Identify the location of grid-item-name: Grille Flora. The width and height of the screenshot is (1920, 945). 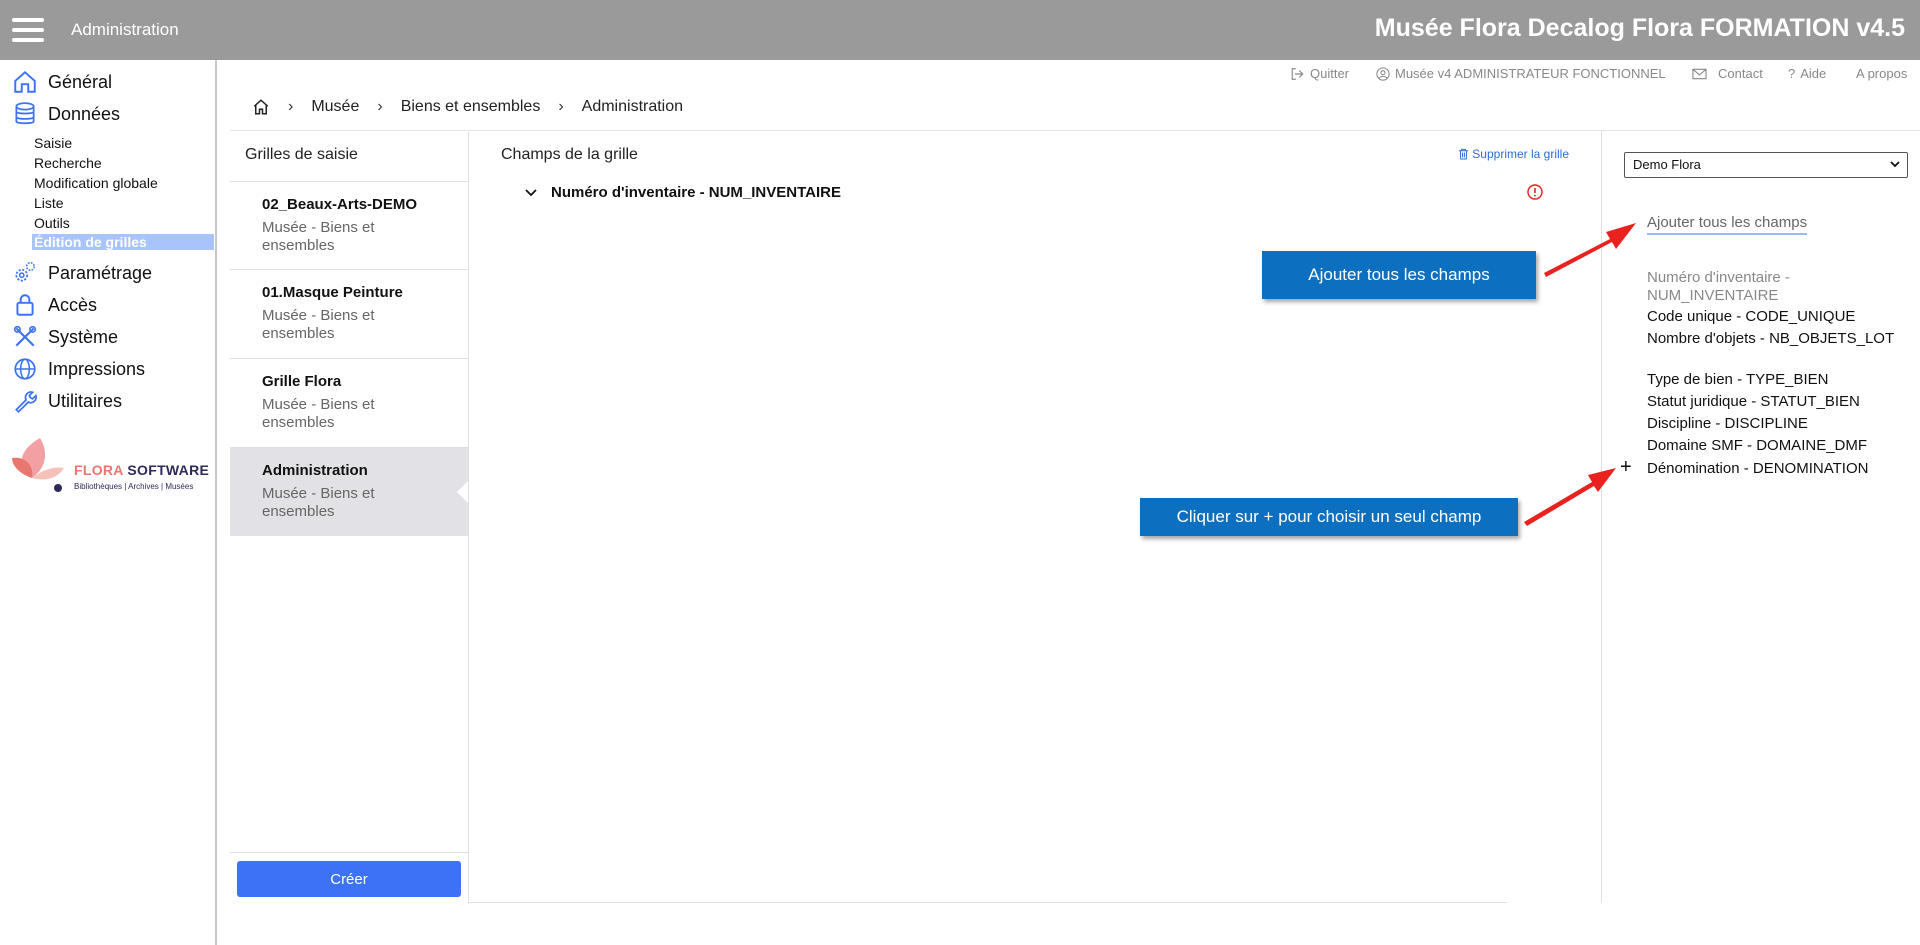
(302, 381).